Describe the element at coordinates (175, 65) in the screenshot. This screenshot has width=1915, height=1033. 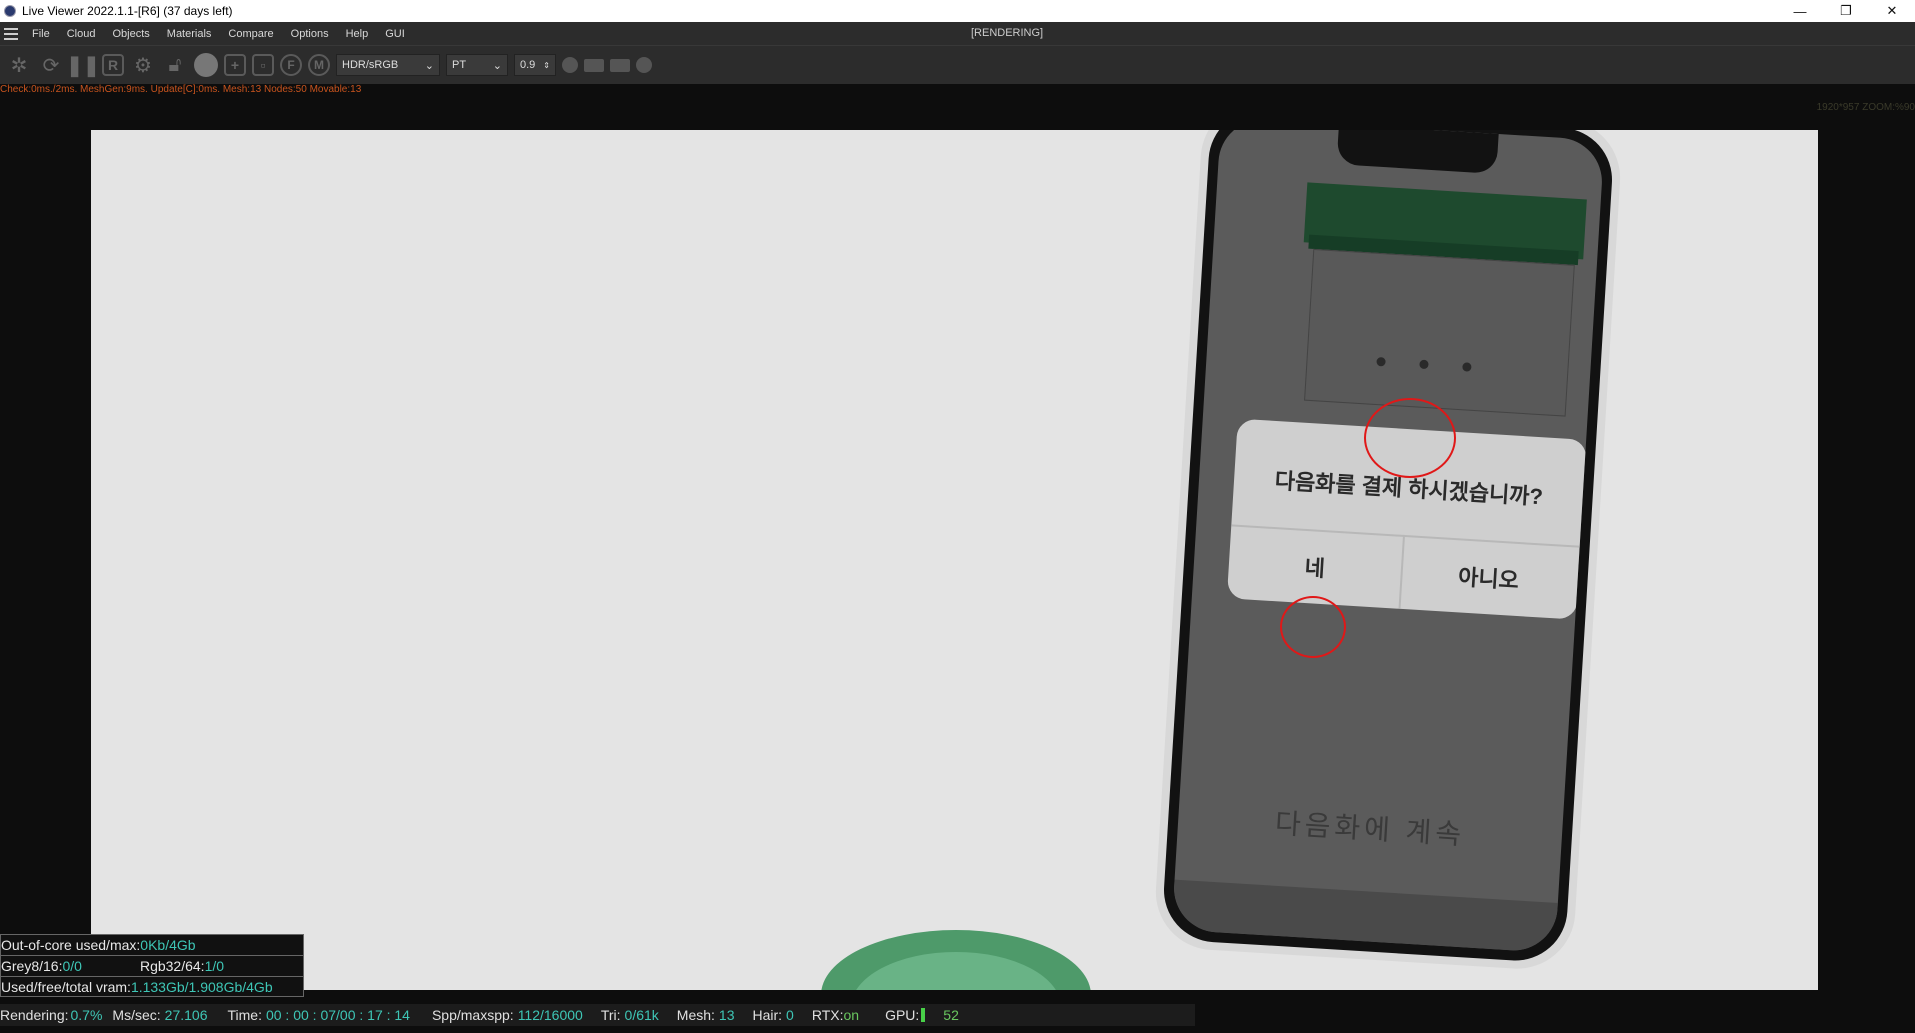
I see `lock-icon: 🔓︎` at that location.